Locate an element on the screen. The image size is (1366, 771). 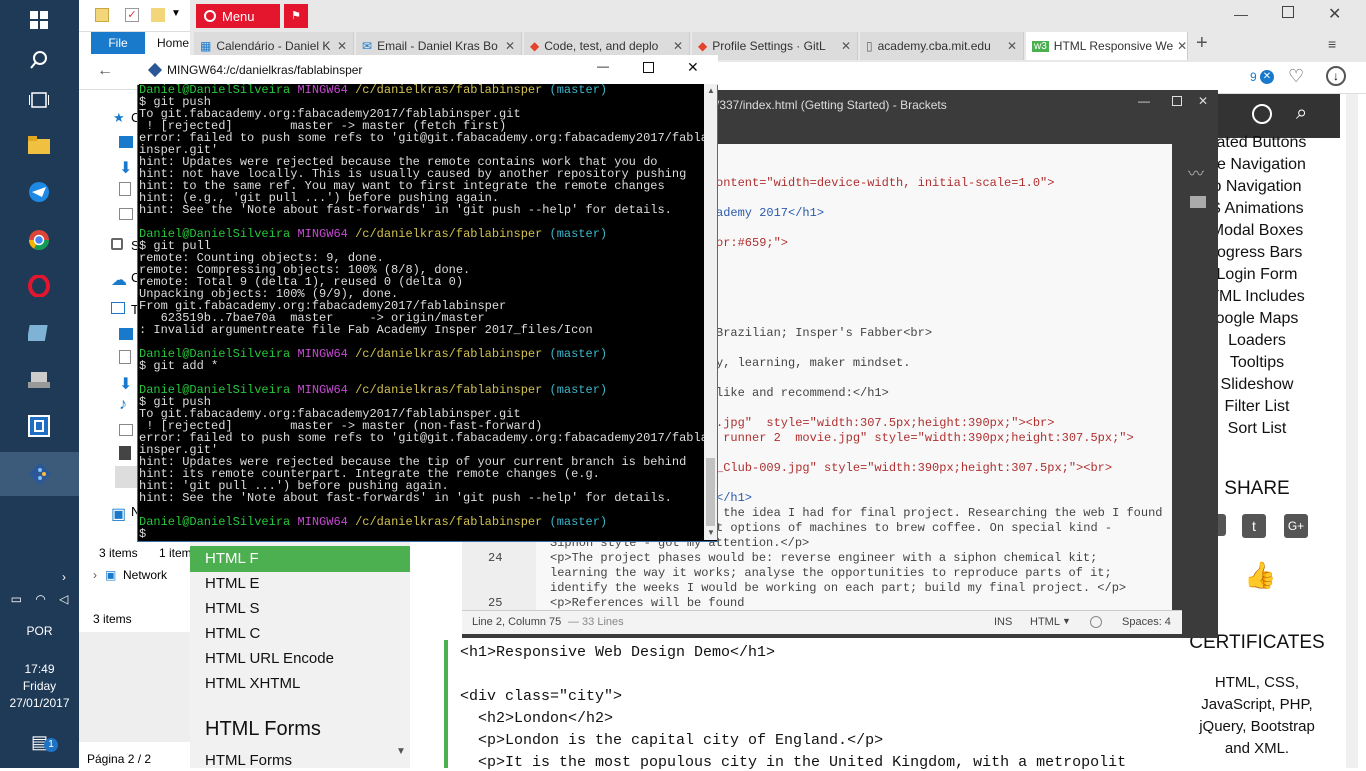
taskbar-chrome is located at coordinates (39, 240).